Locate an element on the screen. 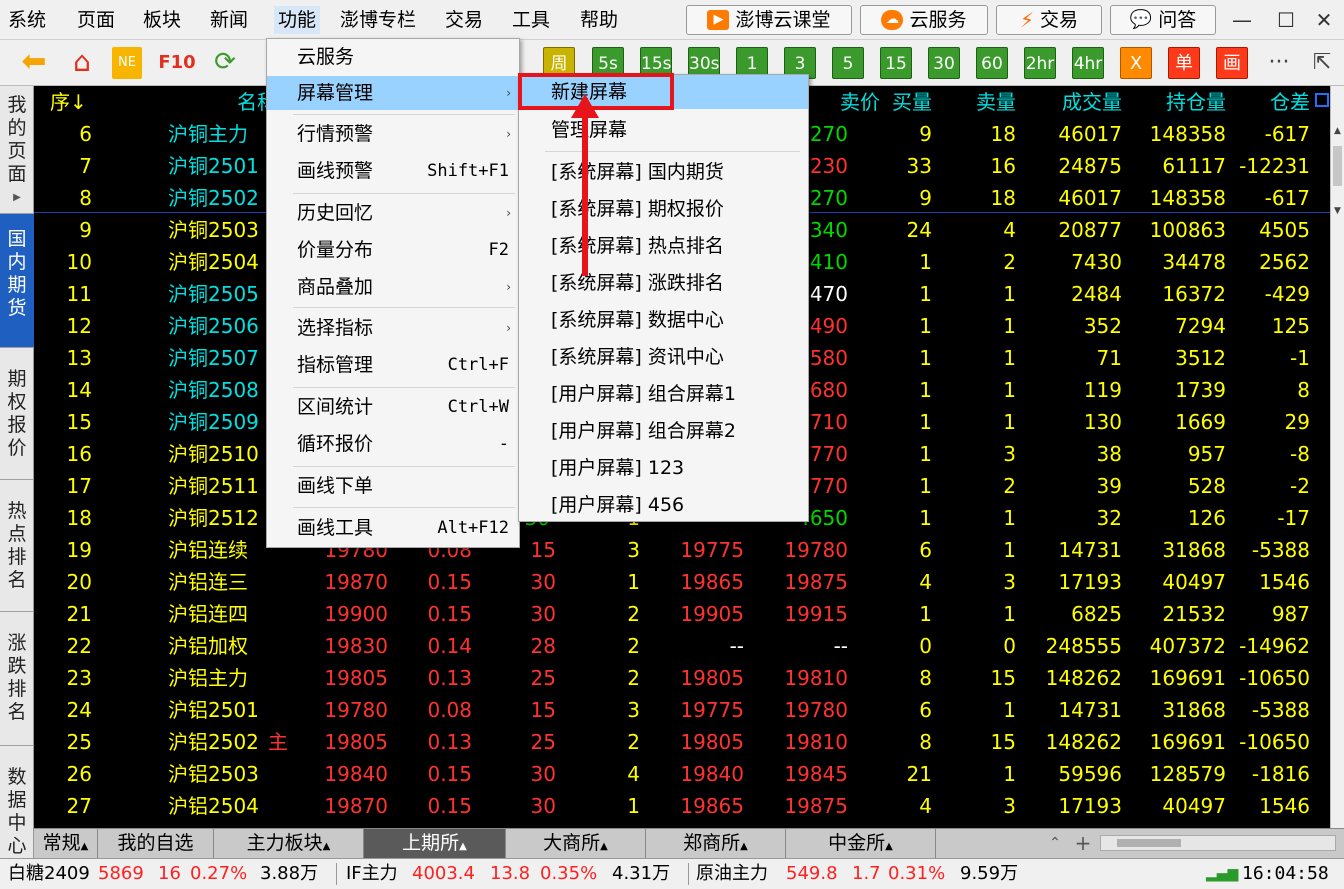  period-4hr-button: 4hr is located at coordinates (1088, 63).